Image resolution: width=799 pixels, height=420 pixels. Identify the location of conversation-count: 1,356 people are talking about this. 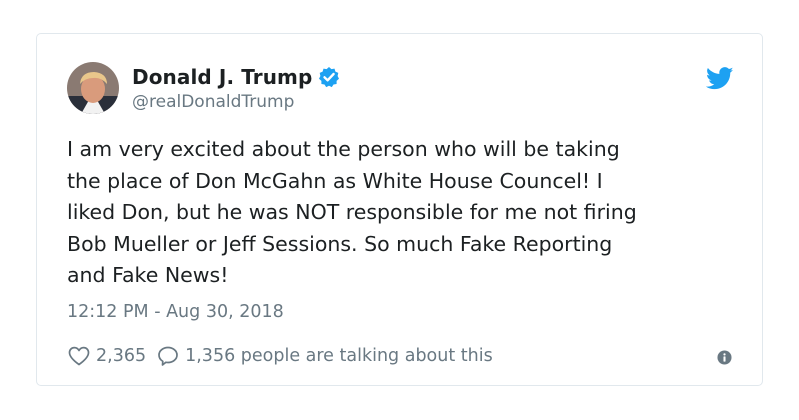
(339, 356).